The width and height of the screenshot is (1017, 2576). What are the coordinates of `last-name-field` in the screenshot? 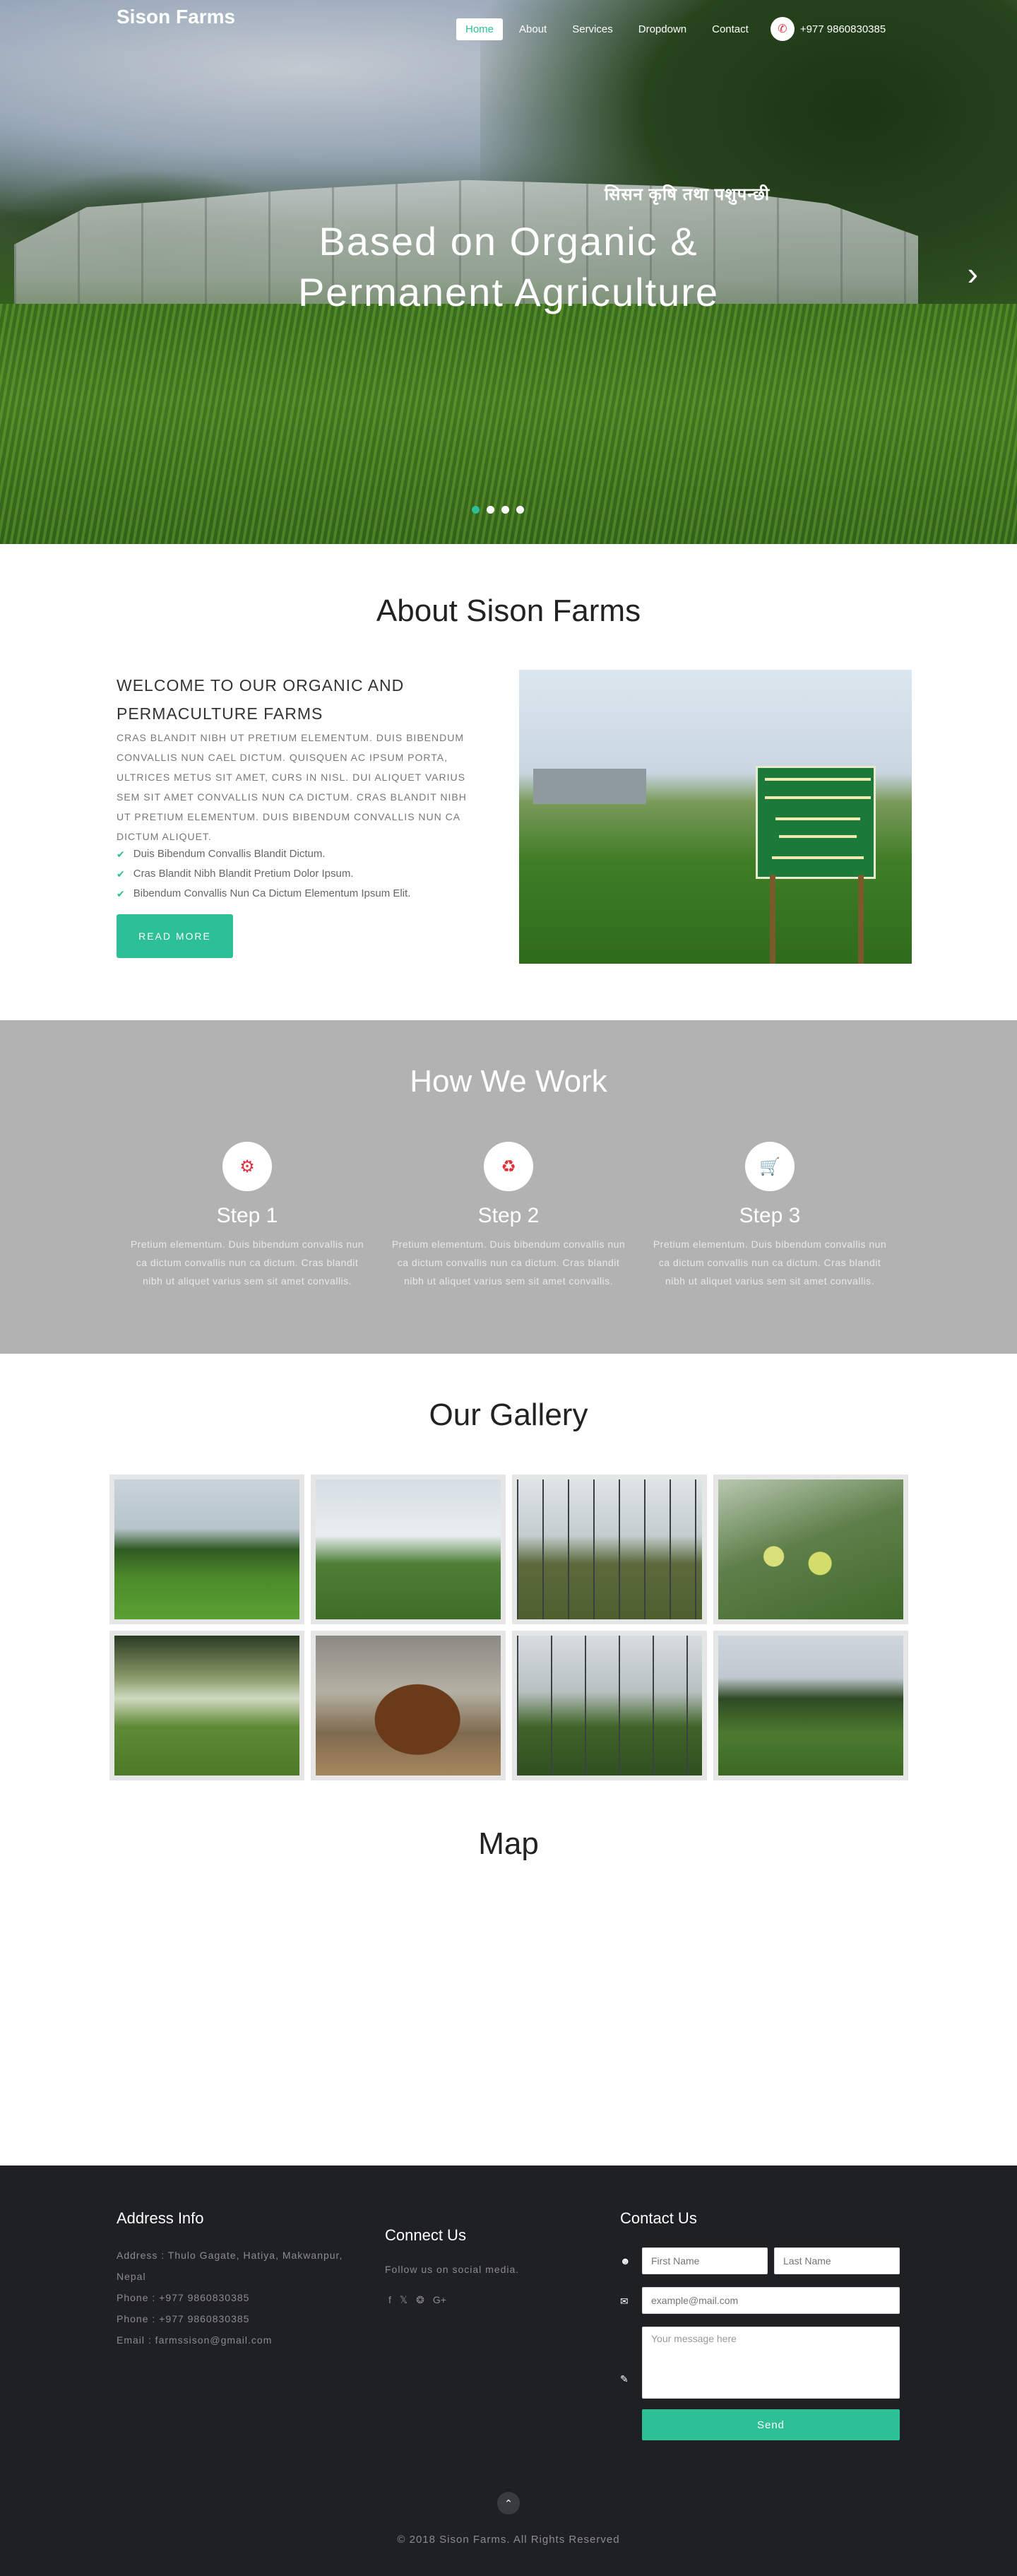 It's located at (837, 2260).